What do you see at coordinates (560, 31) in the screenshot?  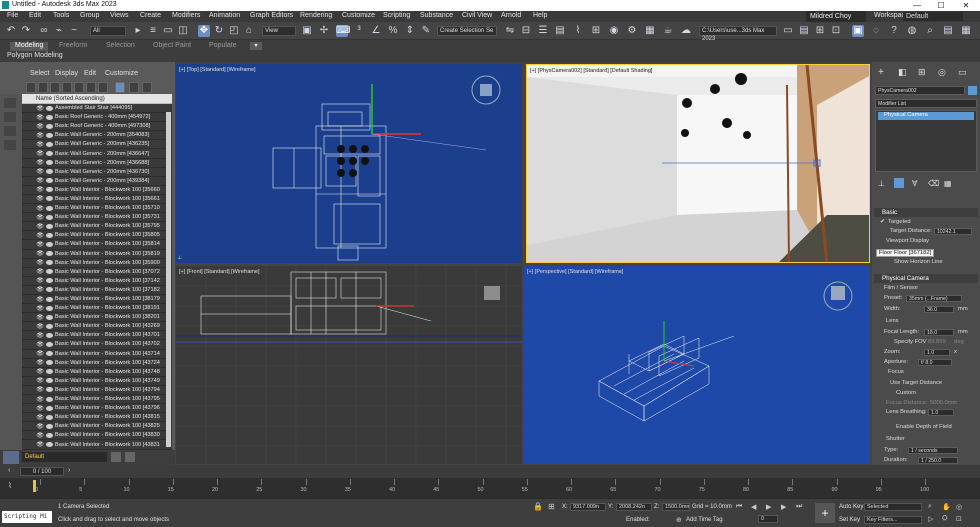 I see `toggle-ribbon-icon: ▤` at bounding box center [560, 31].